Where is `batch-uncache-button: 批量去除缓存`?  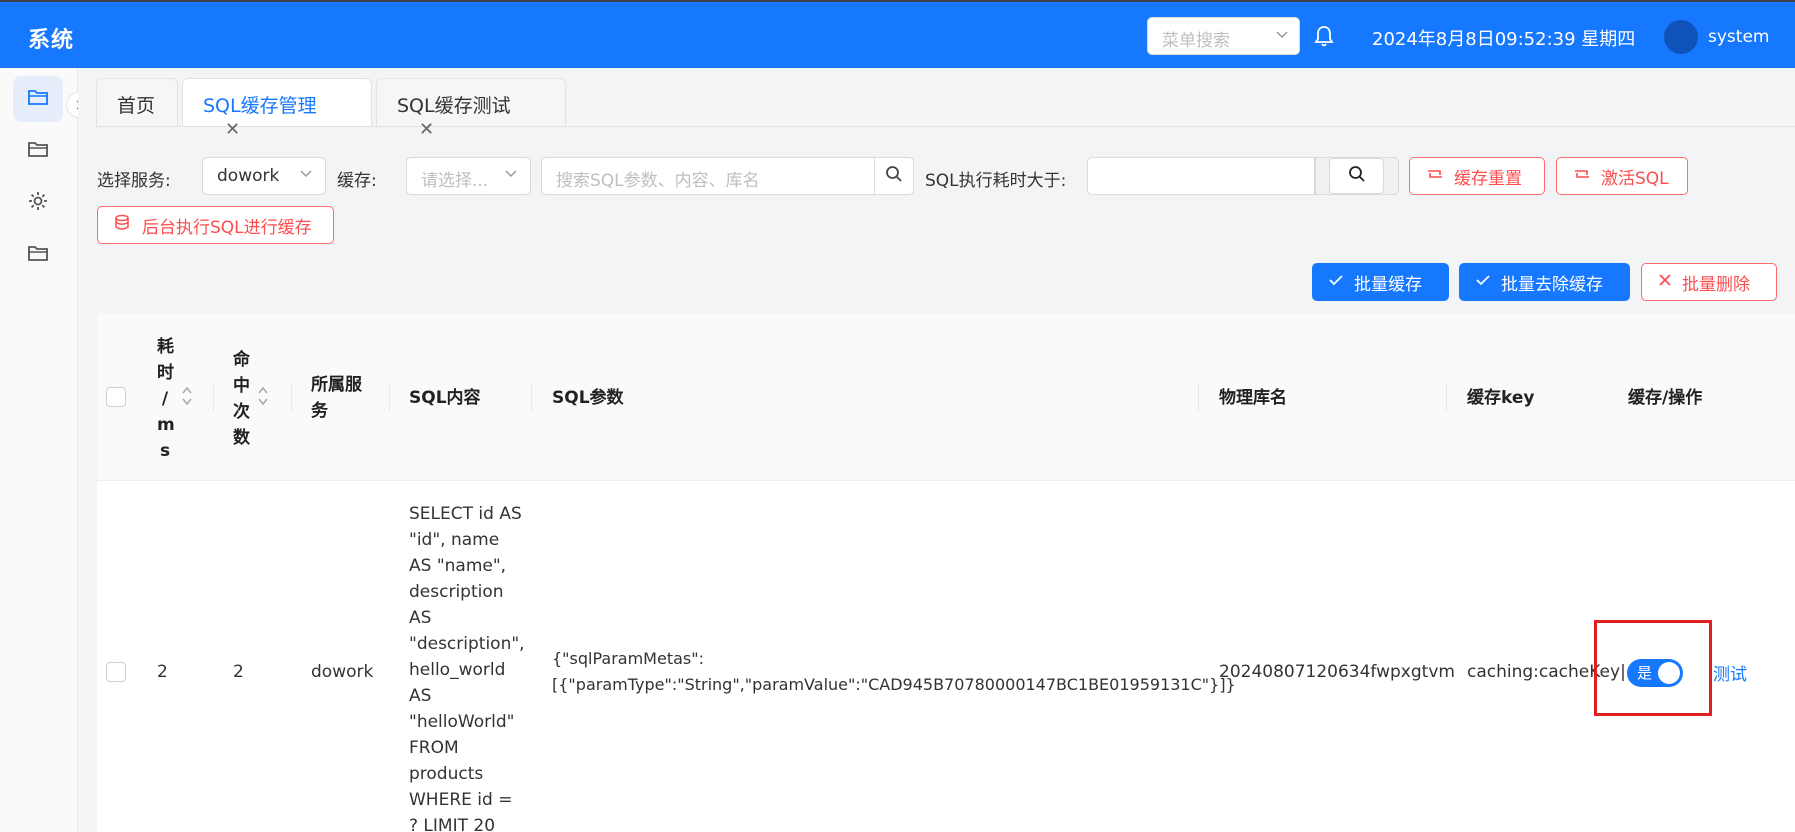
batch-uncache-button: 批量去除缓存 is located at coordinates (1544, 282).